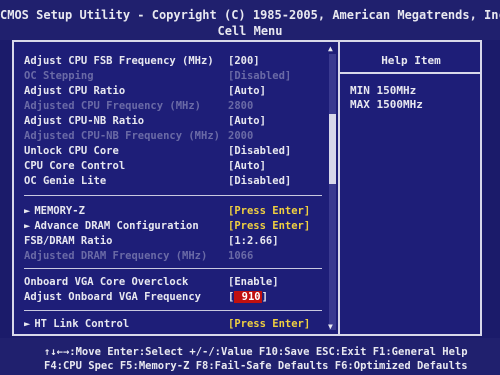 The image size is (500, 375). I want to click on setting-label: HT Link Control, so click(82, 324).